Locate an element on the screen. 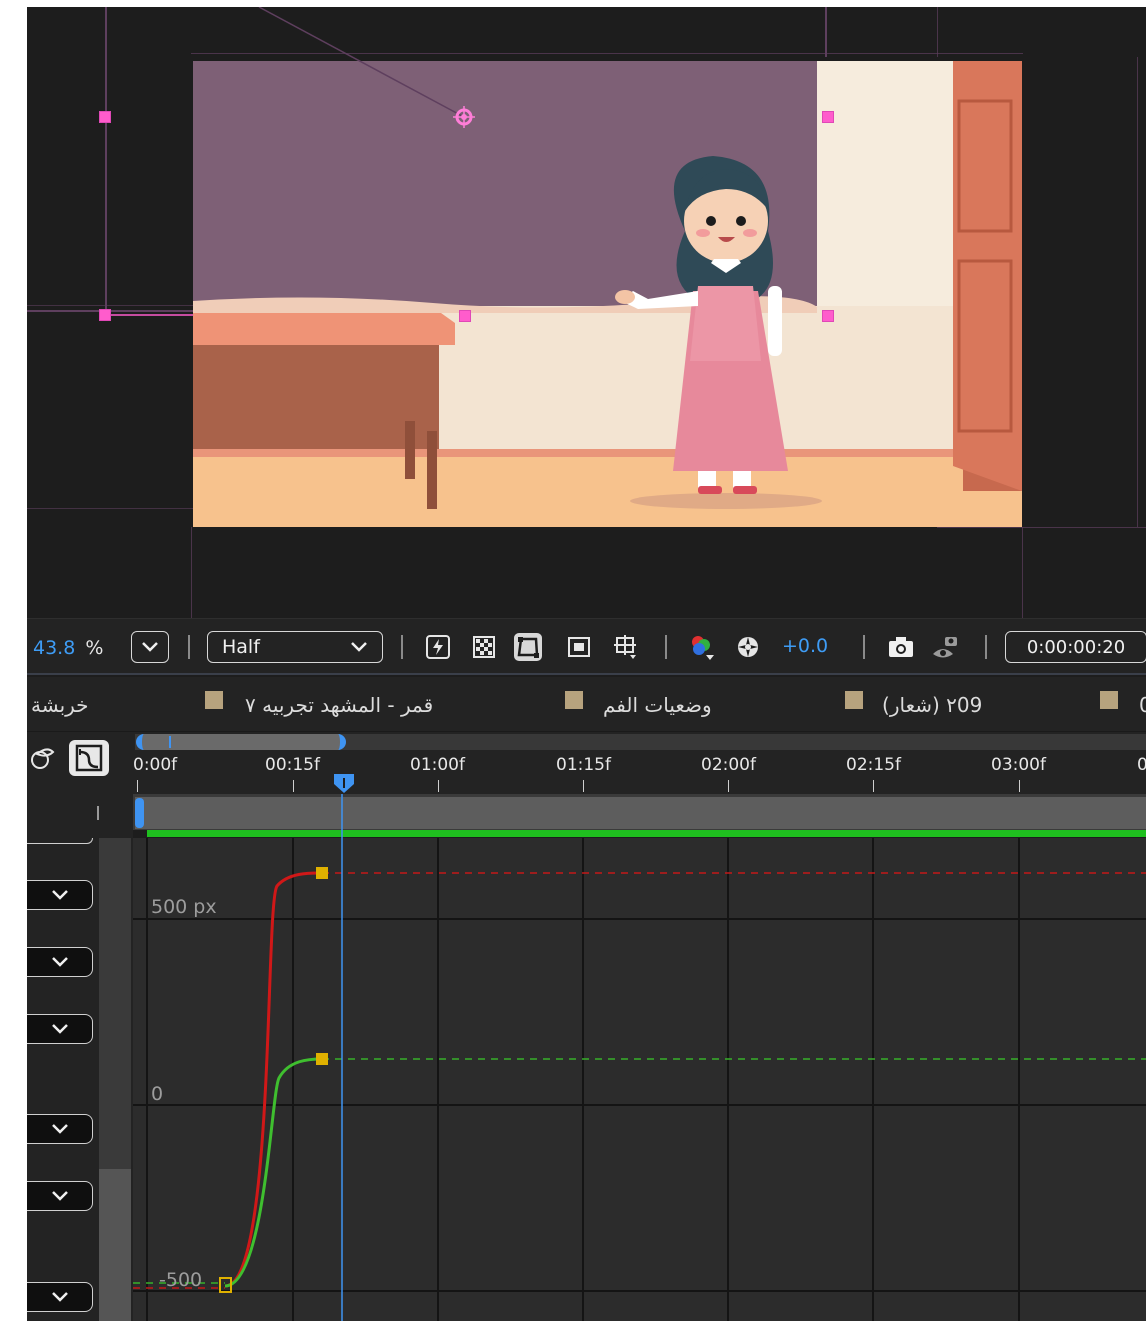 This screenshot has height=1321, width=1146. timeline-switches is located at coordinates (80, 763).